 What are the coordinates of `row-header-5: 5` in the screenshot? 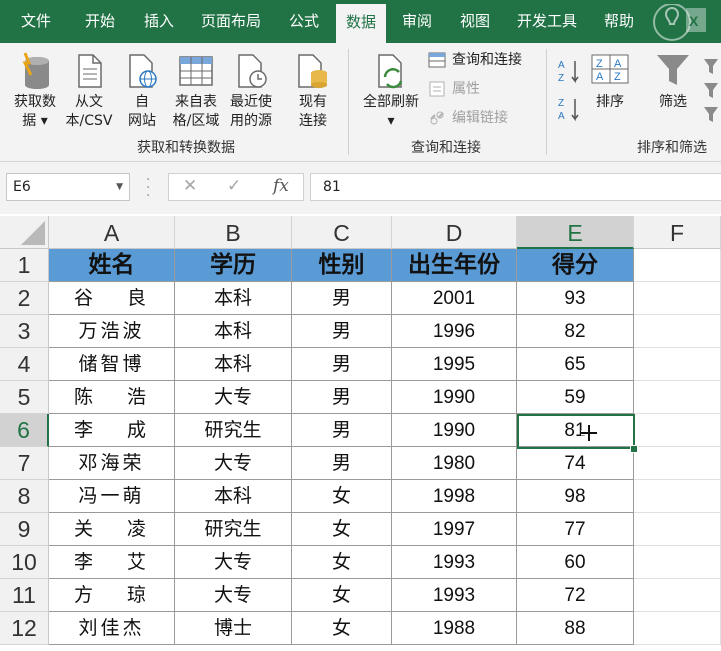 It's located at (24, 397).